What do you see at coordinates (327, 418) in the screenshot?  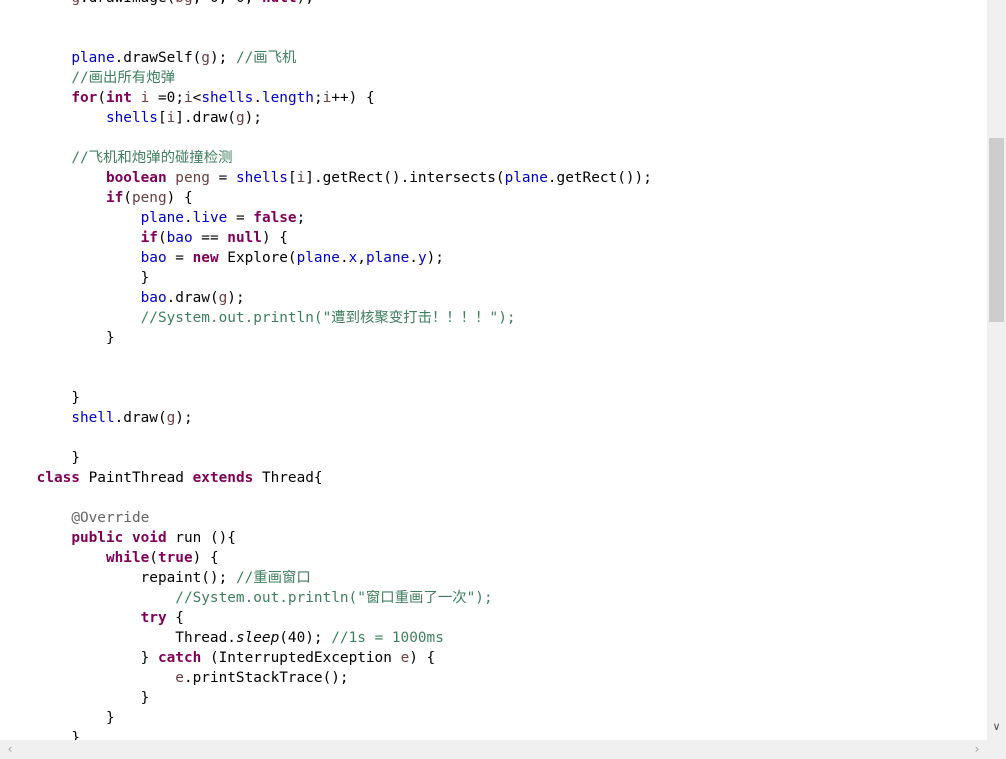 I see `code-line: shell.draw(g);` at bounding box center [327, 418].